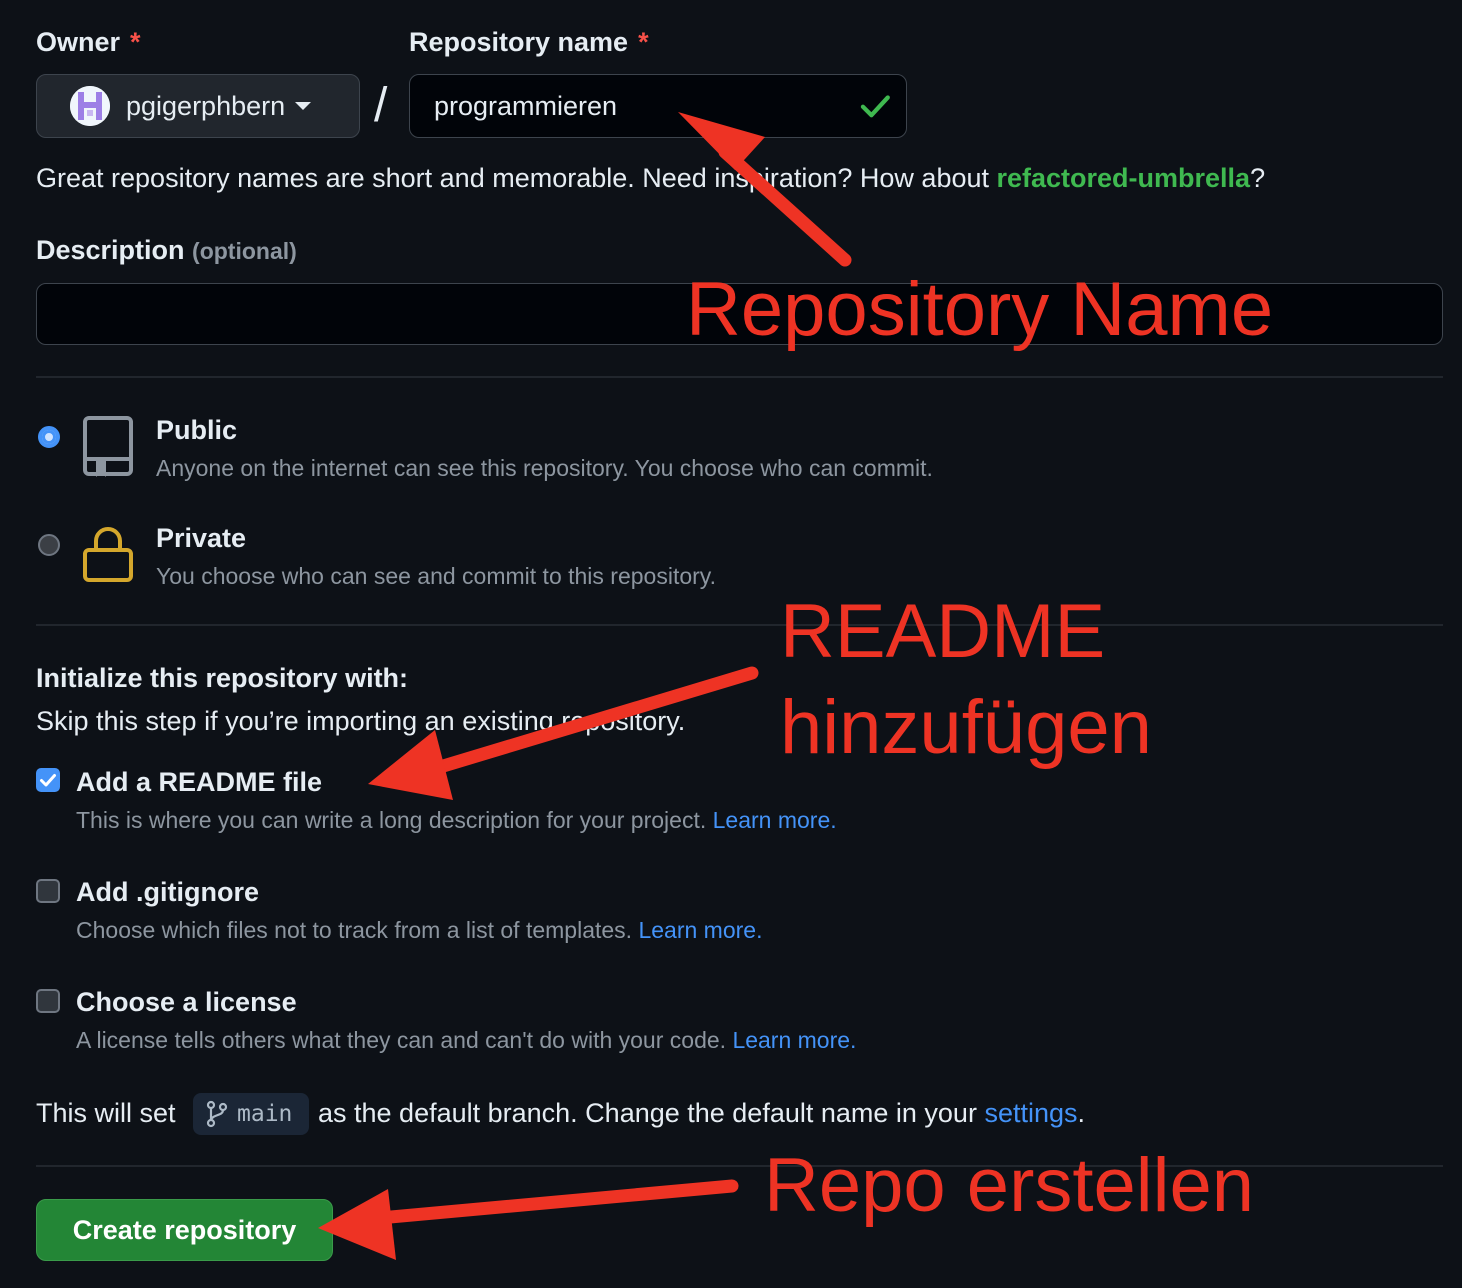  Describe the element at coordinates (49, 437) in the screenshot. I see `public-radio` at that location.